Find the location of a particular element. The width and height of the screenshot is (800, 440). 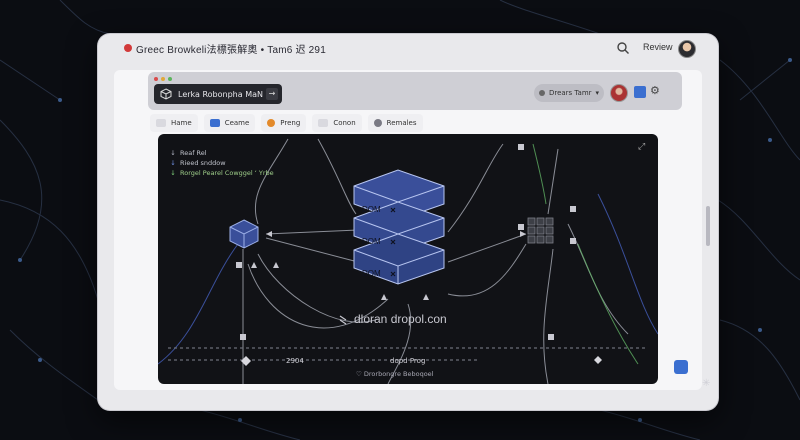

search-icon is located at coordinates (623, 48).